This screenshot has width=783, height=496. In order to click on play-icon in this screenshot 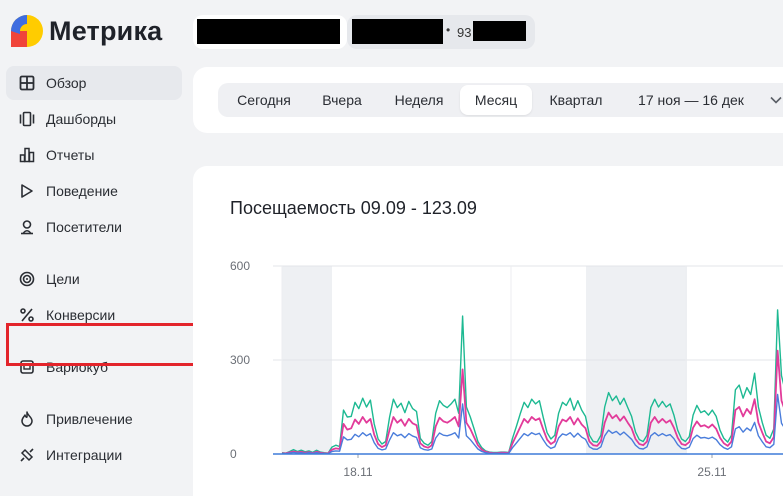, I will do `click(27, 191)`.